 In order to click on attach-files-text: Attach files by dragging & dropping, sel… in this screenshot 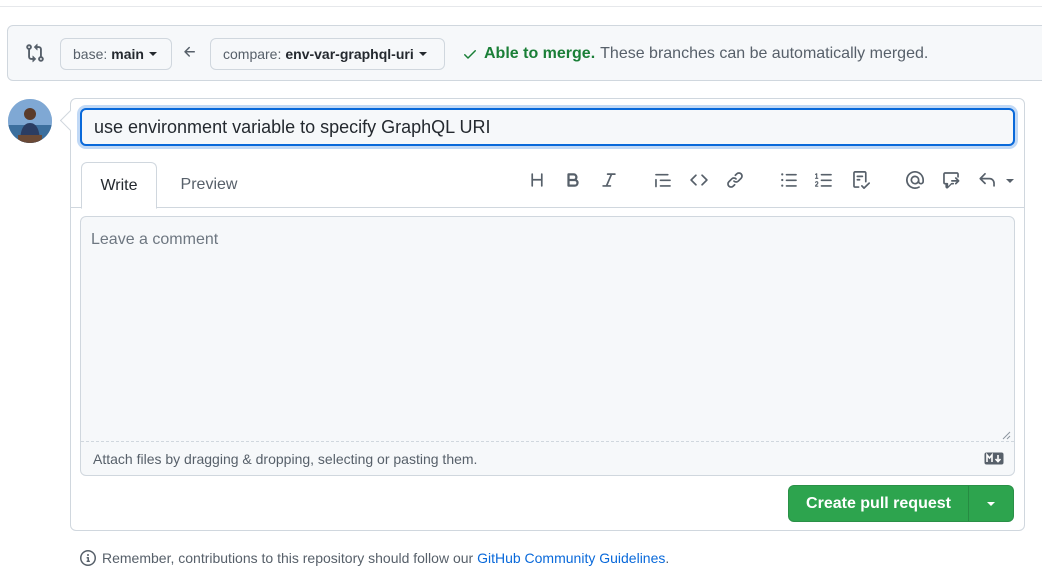, I will do `click(285, 459)`.